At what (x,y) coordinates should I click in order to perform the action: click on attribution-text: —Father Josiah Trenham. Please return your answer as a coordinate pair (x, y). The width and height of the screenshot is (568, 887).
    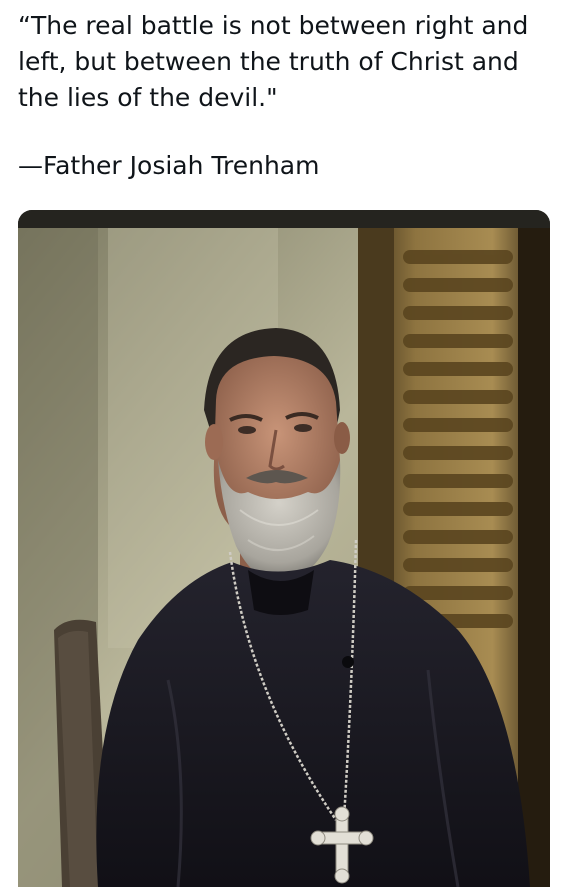
    Looking at the image, I should click on (169, 165).